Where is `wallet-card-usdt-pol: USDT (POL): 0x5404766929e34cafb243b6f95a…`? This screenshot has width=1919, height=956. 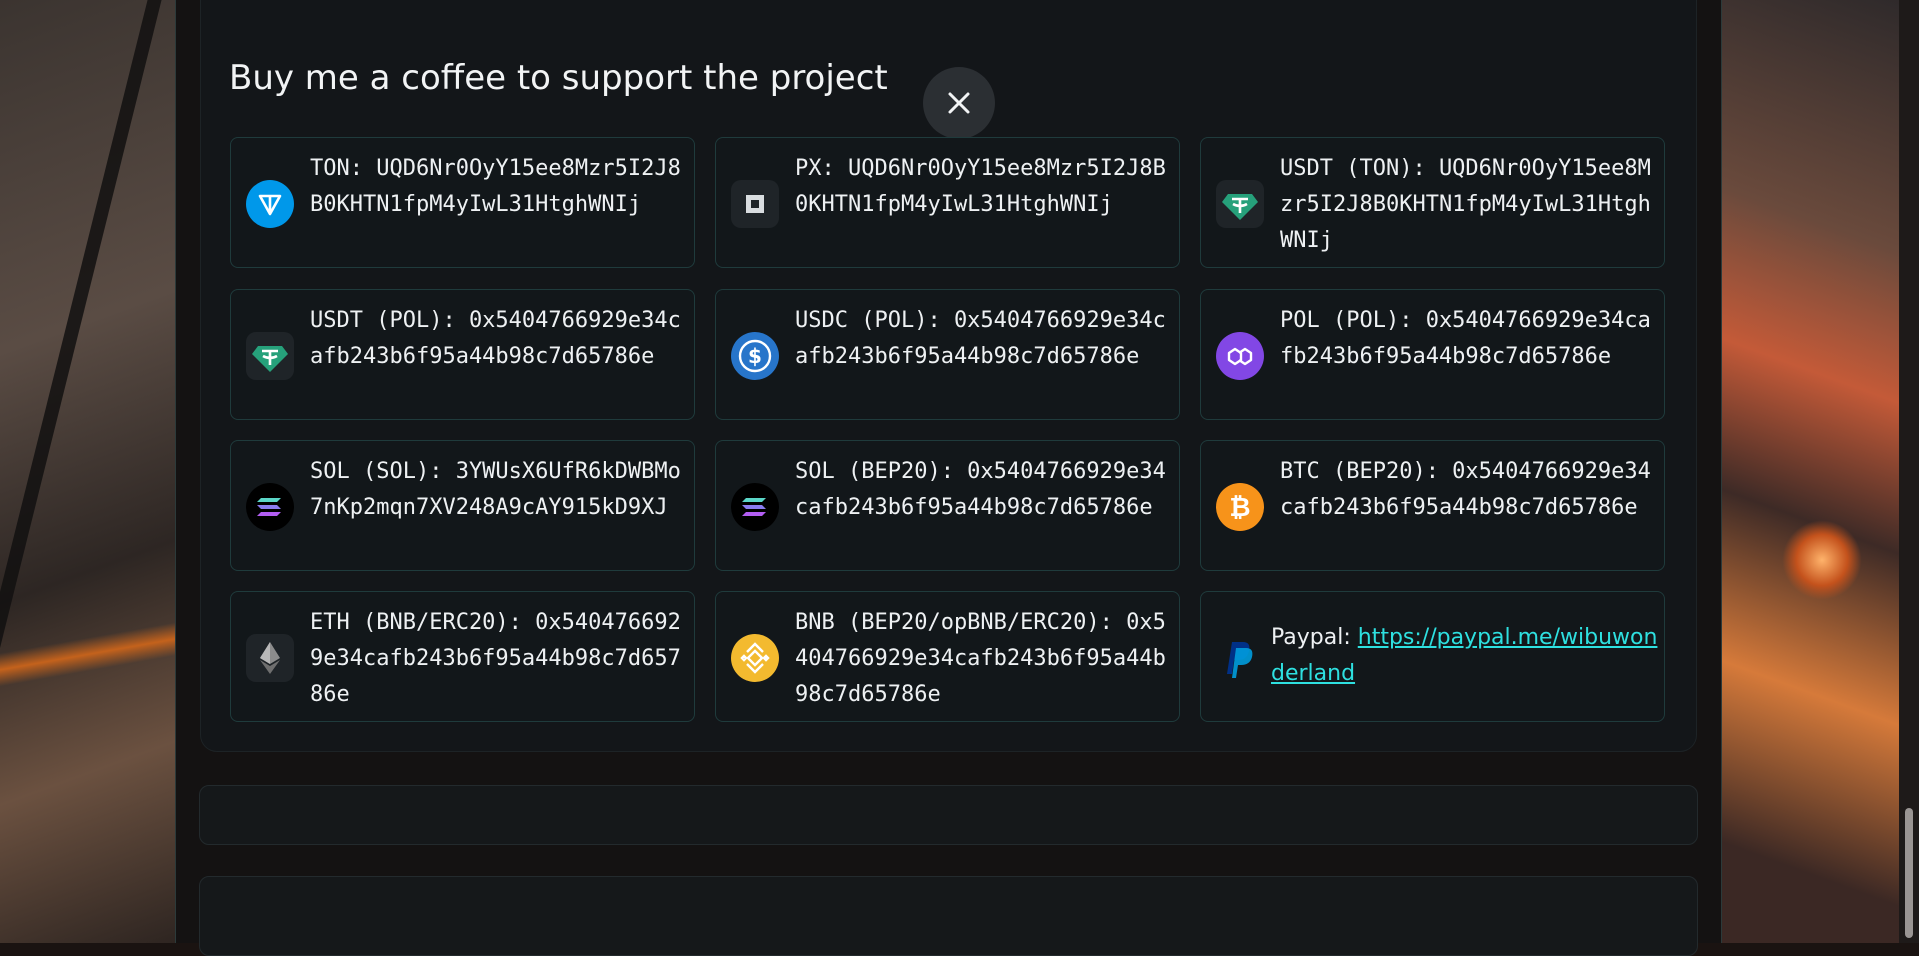
wallet-card-usdt-pol: USDT (POL): 0x5404766929e34cafb243b6f95a… is located at coordinates (462, 354).